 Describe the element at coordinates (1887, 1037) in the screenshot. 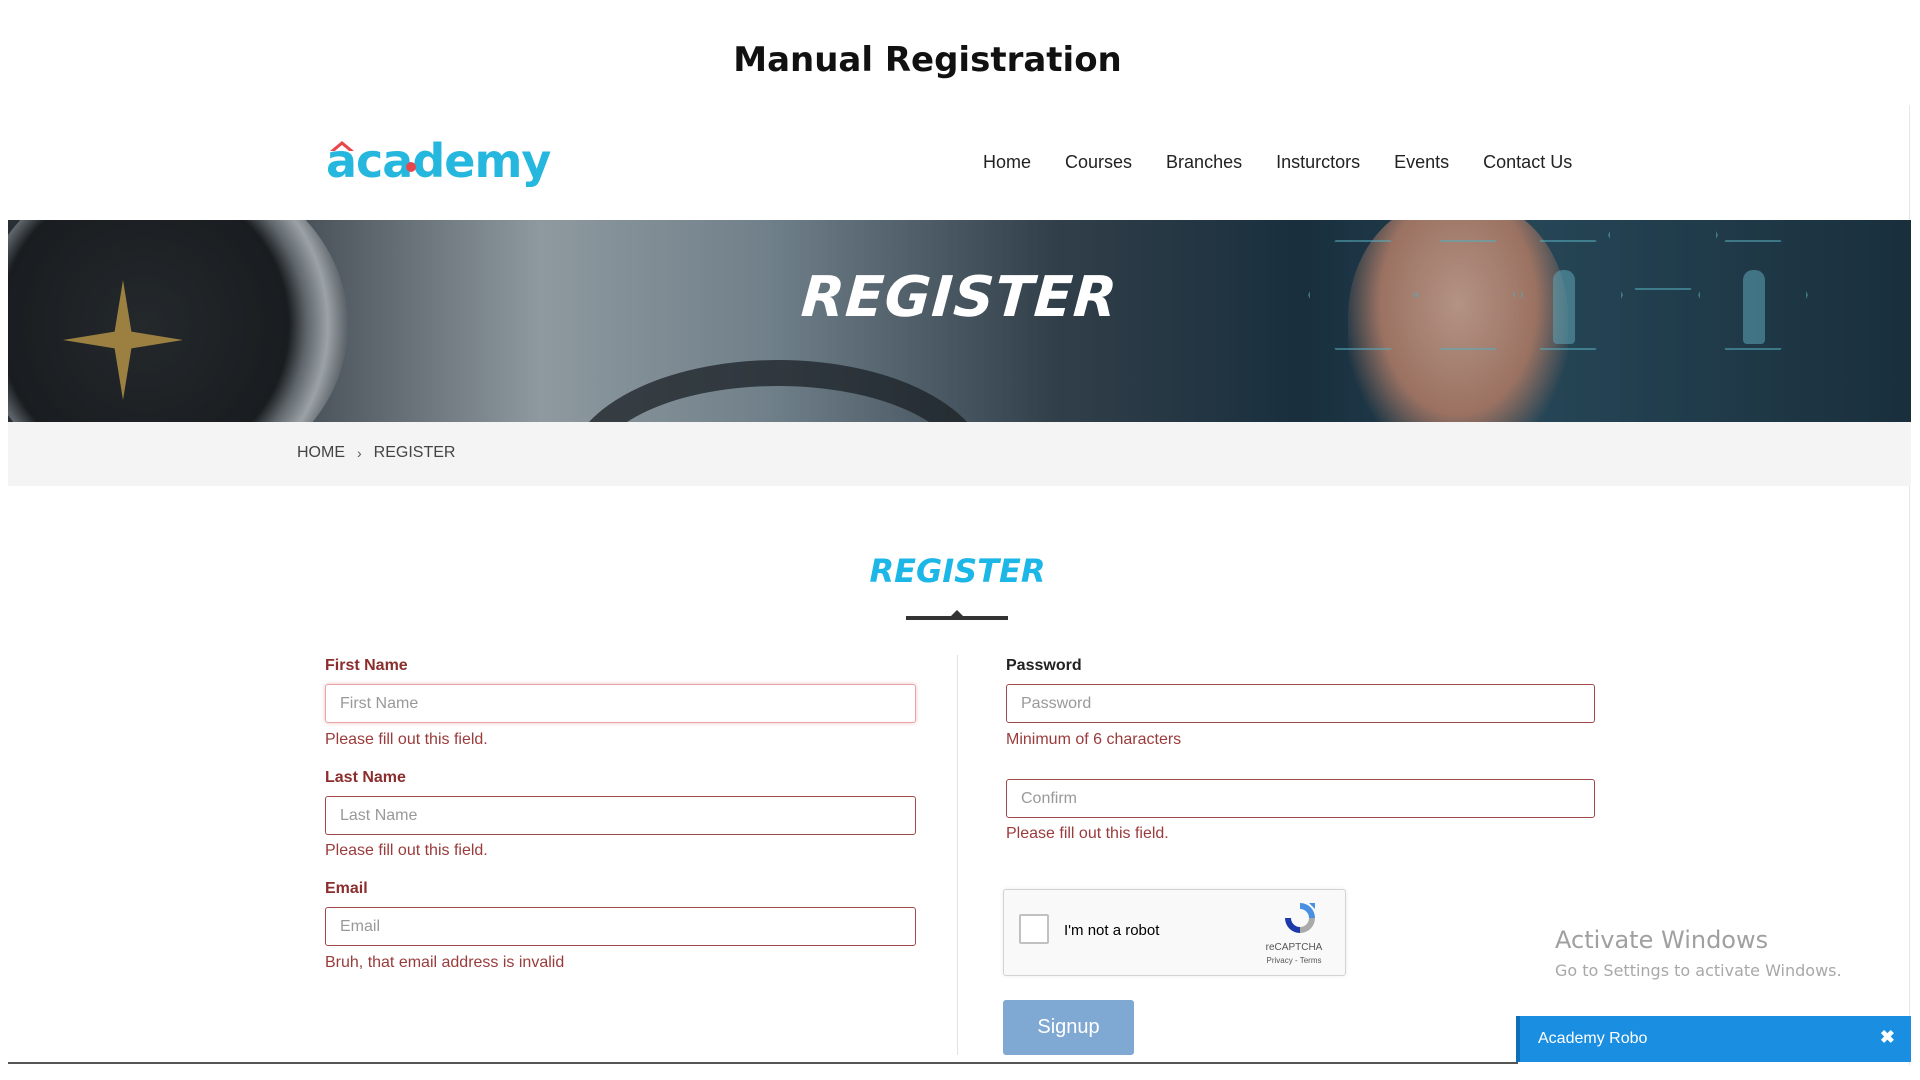

I see `close-icon: ✖` at that location.